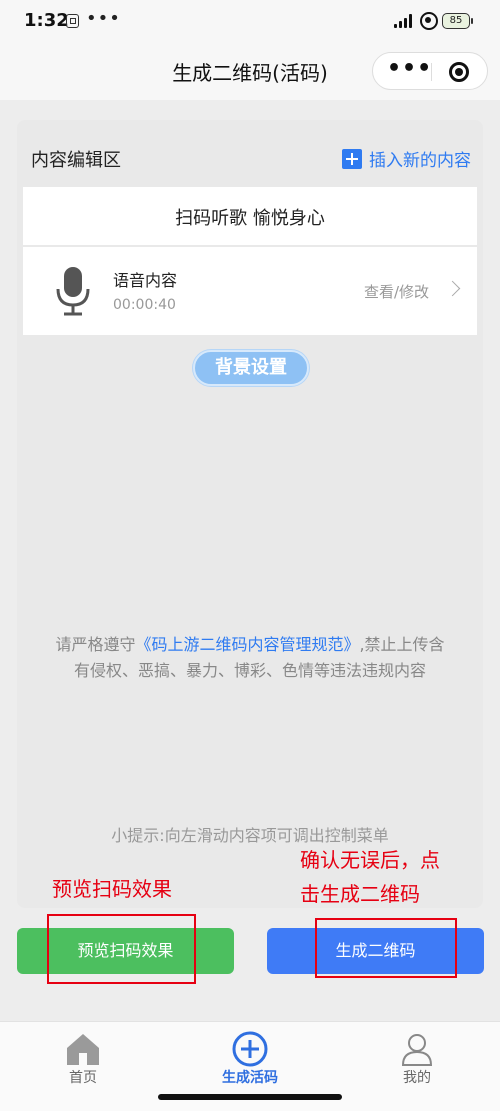  I want to click on tab-mine: 我的, so click(417, 1066).